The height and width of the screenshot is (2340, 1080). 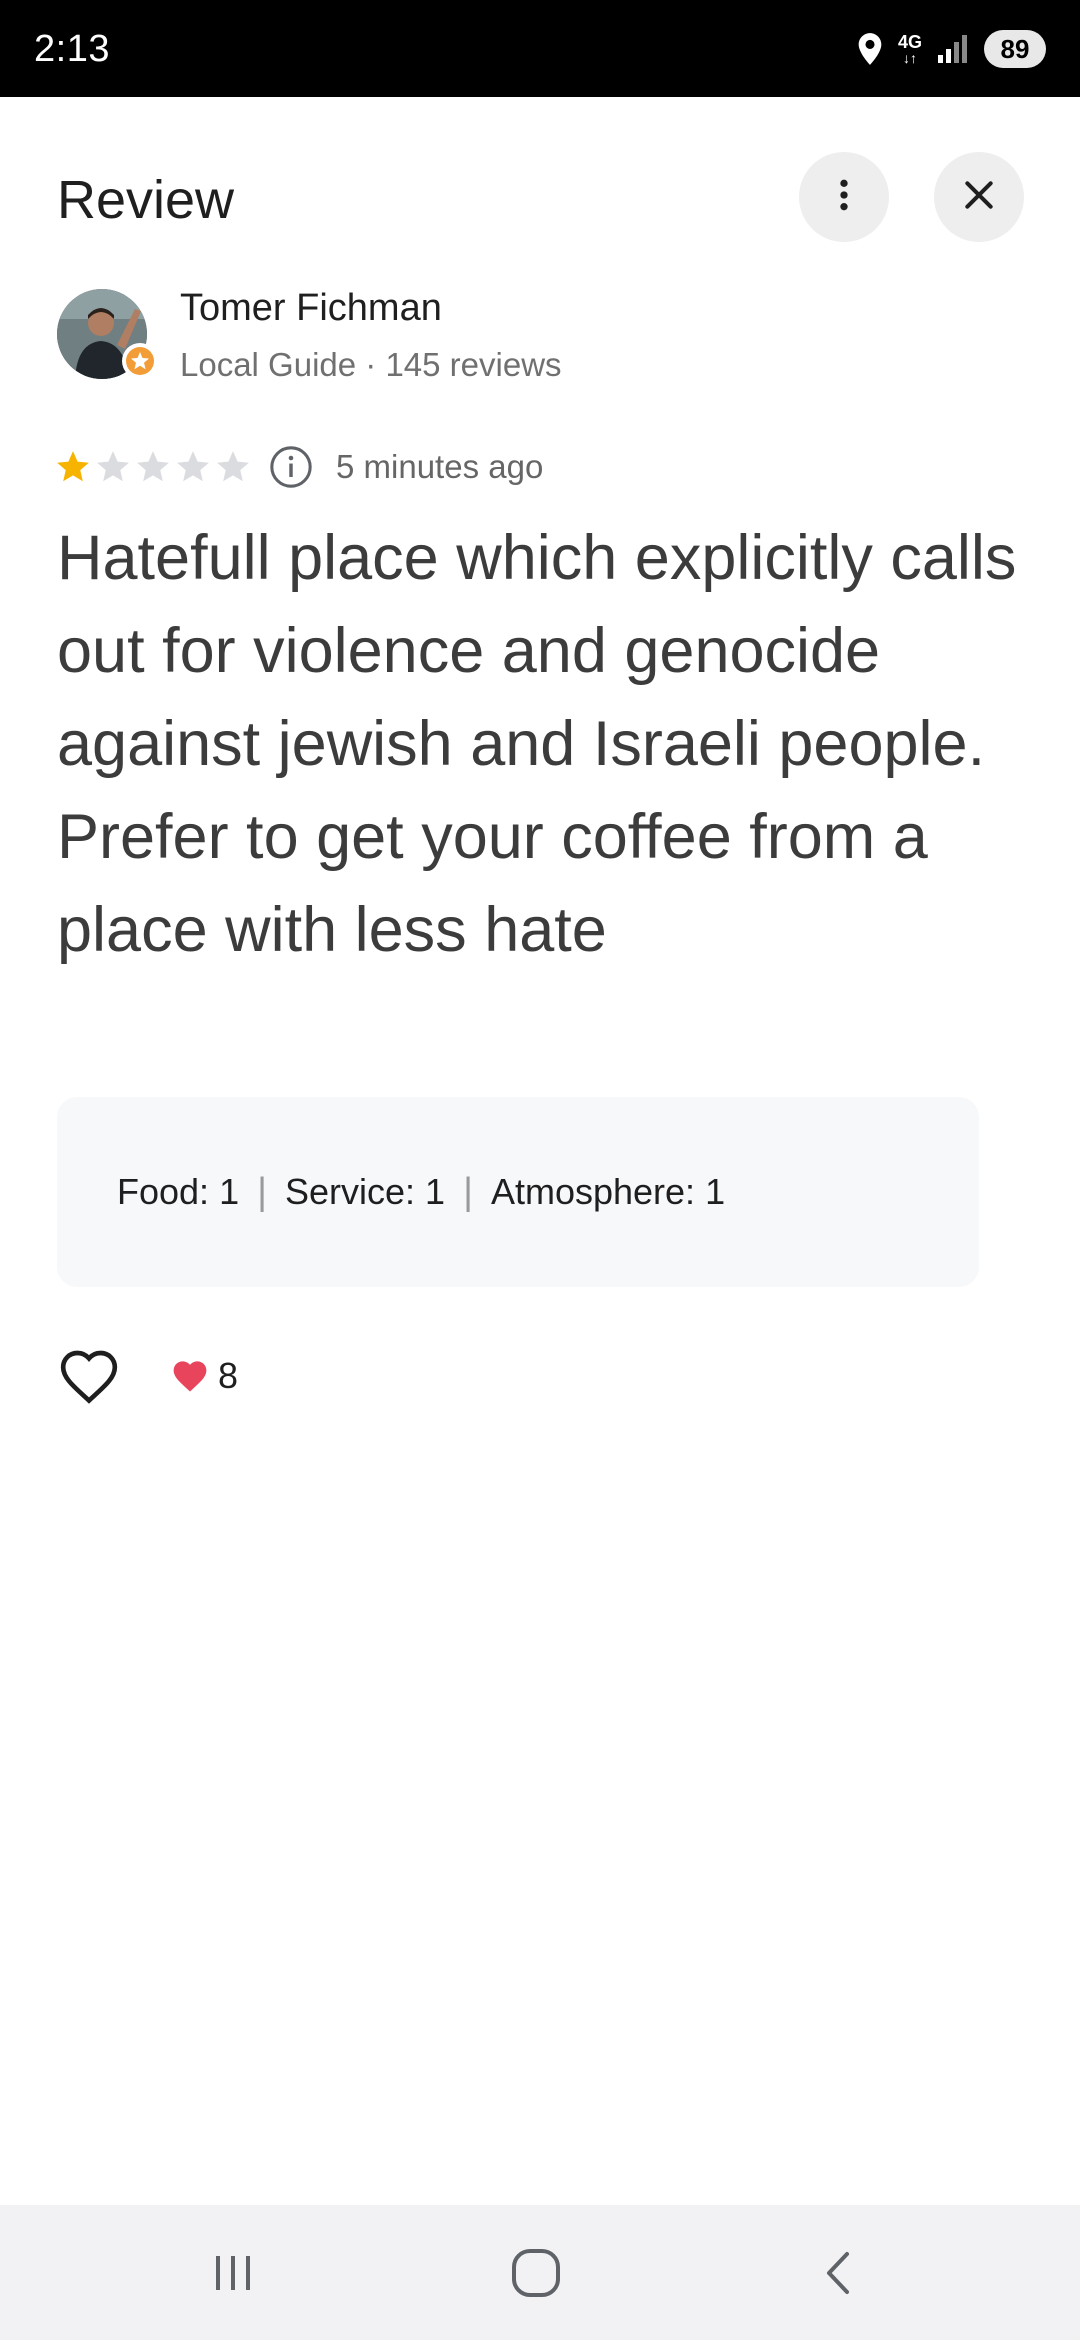 I want to click on attribute-ratings-box: Food: 1 | Service: 1 | Atmosphere: 1, so click(x=518, y=1192).